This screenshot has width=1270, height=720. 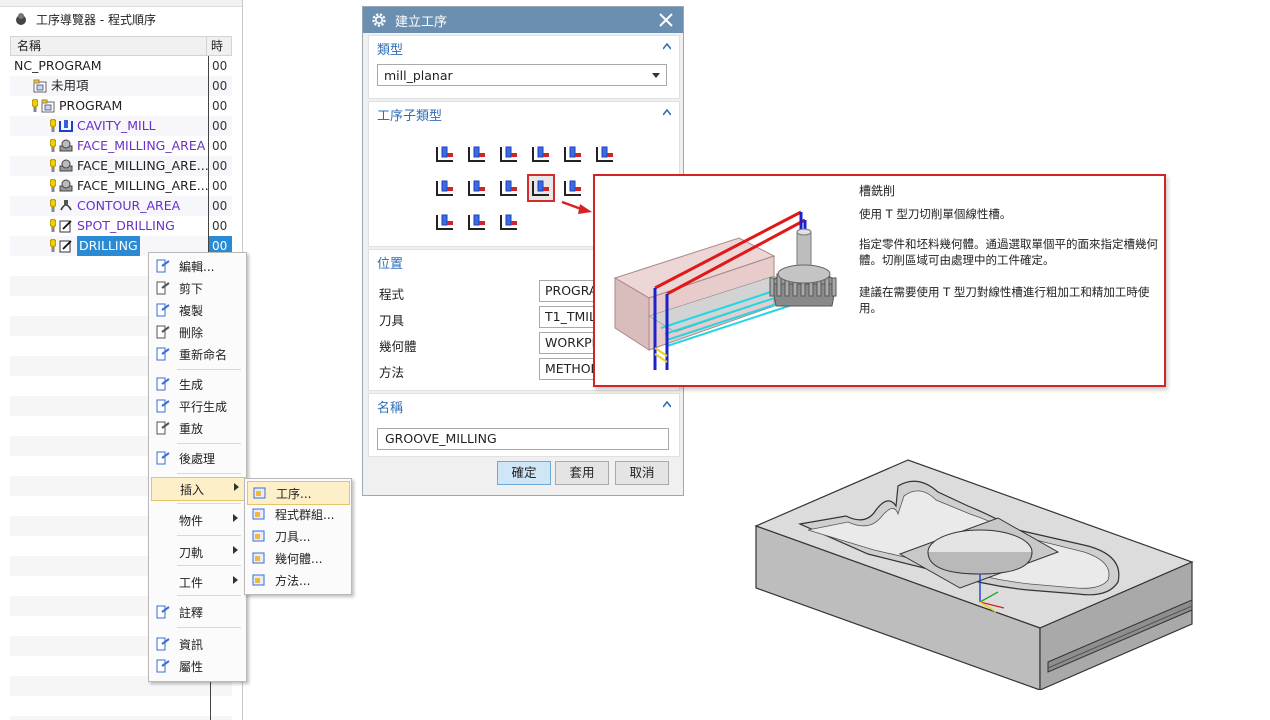 I want to click on tree-row: CAVITY_MILL 00, so click(x=121, y=126).